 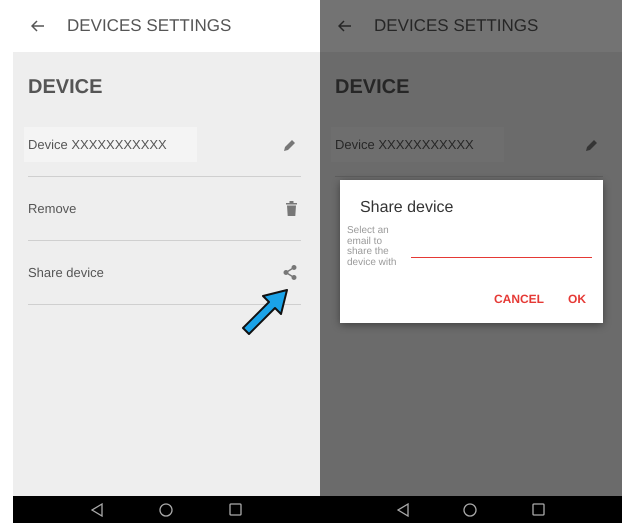 I want to click on device-name-field: Device XXXXXXXXXXX, so click(x=110, y=144).